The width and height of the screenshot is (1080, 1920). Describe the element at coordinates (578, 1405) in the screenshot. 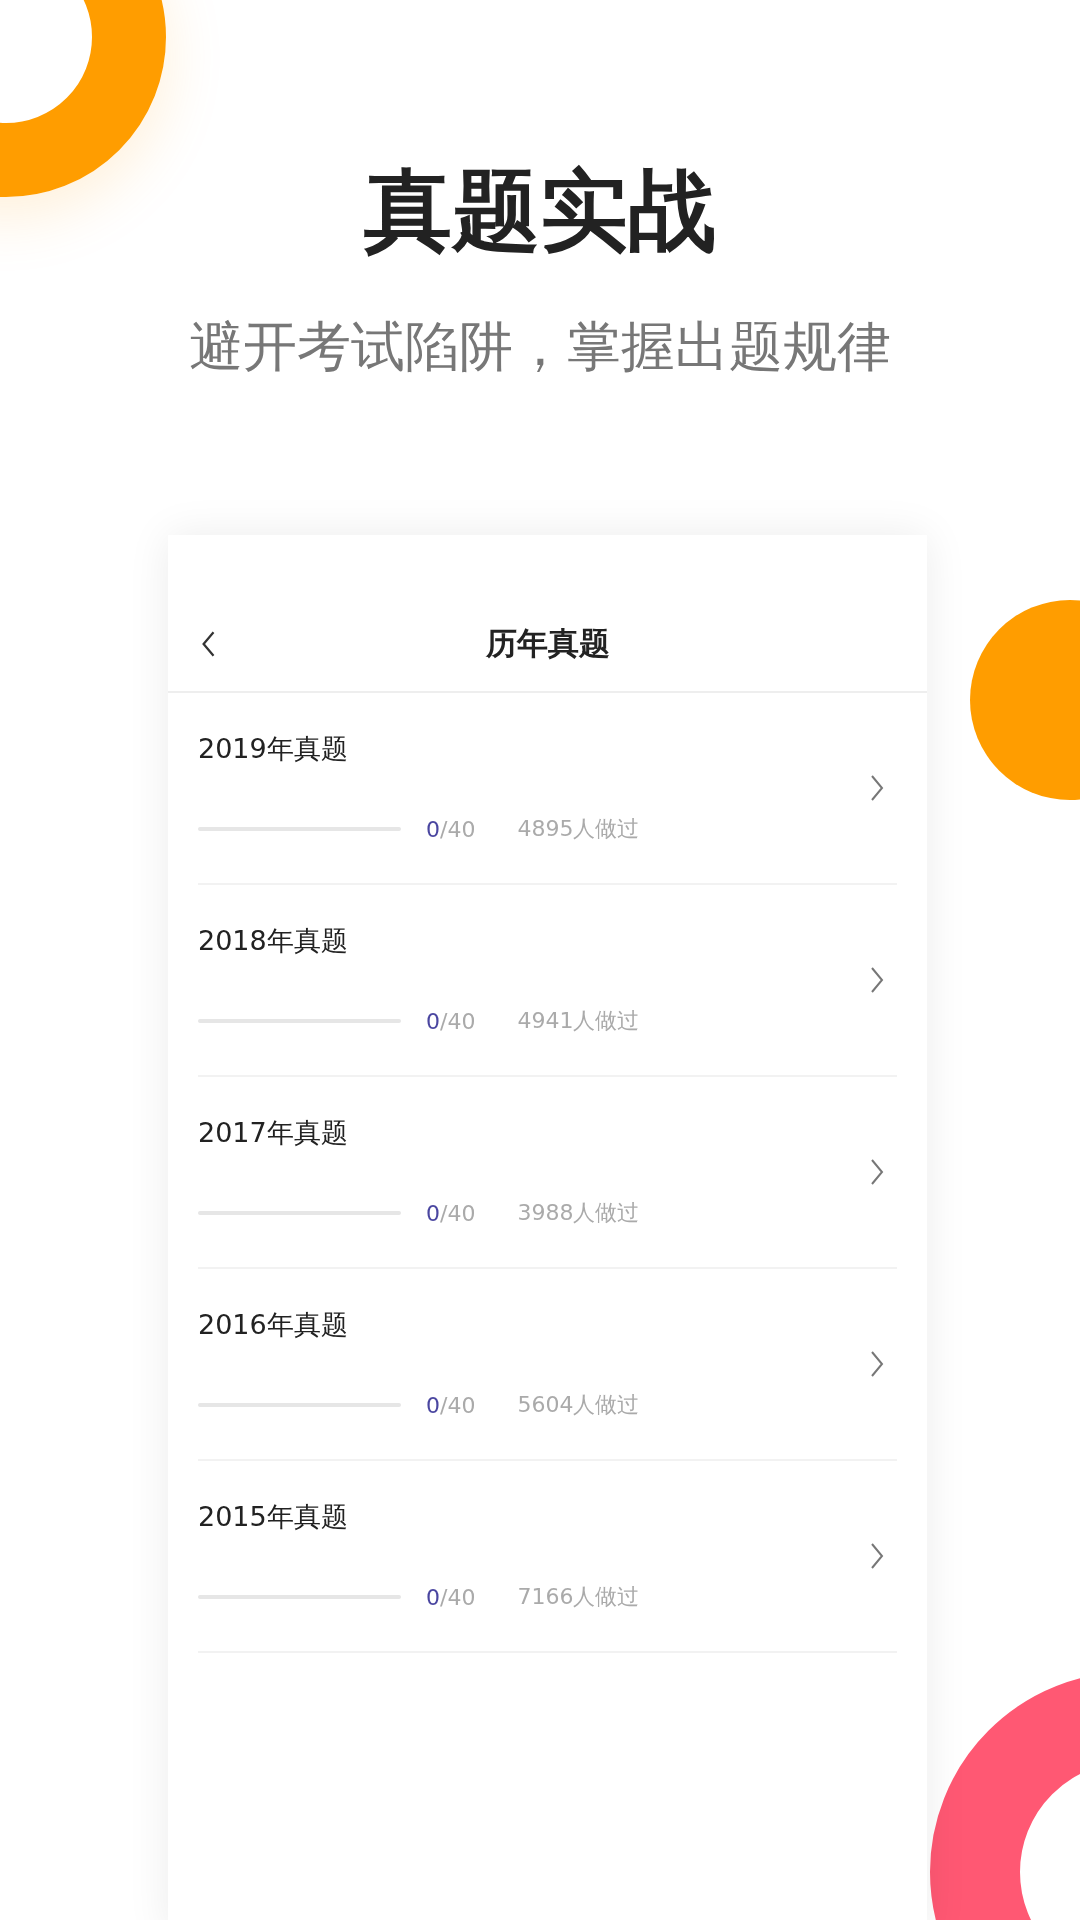

I see `participant-count: 5604人做过` at that location.